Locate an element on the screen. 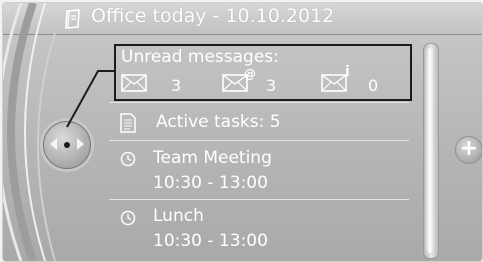 This screenshot has height=262, width=483. unread-messages-panel: Unread messages: 3 @ 3 i 0 is located at coordinates (263, 72).